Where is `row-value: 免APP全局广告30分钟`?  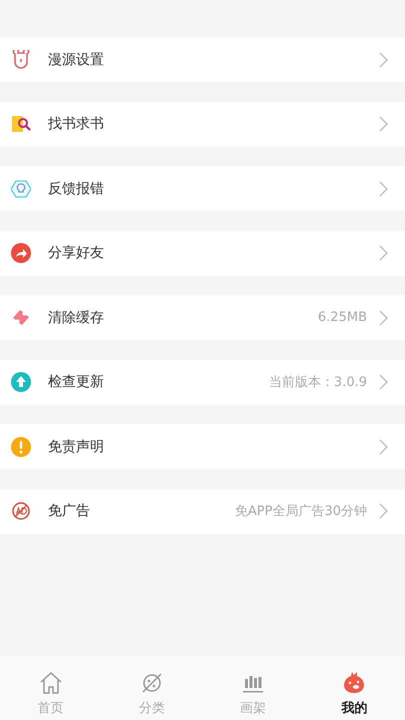
row-value: 免APP全局广告30分钟 is located at coordinates (300, 511).